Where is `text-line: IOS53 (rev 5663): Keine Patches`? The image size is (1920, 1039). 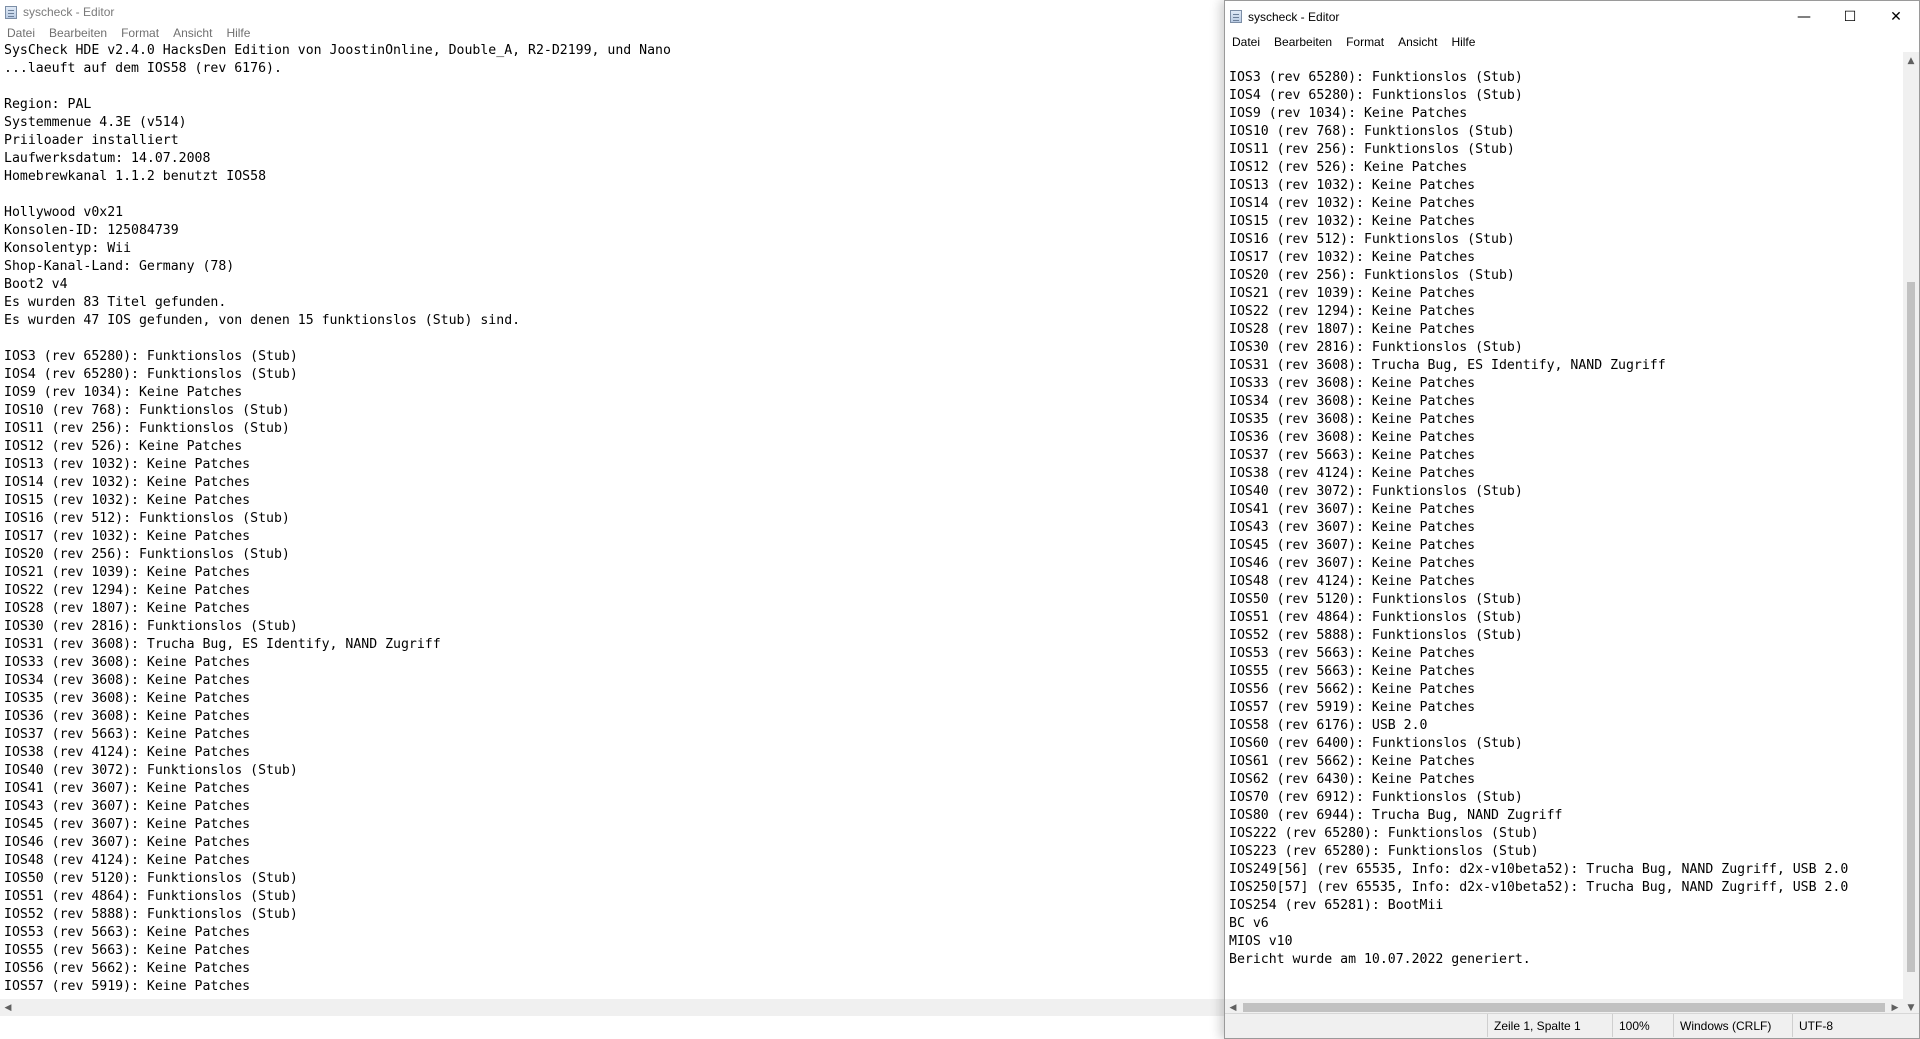 text-line: IOS53 (rev 5663): Keine Patches is located at coordinates (1352, 653).